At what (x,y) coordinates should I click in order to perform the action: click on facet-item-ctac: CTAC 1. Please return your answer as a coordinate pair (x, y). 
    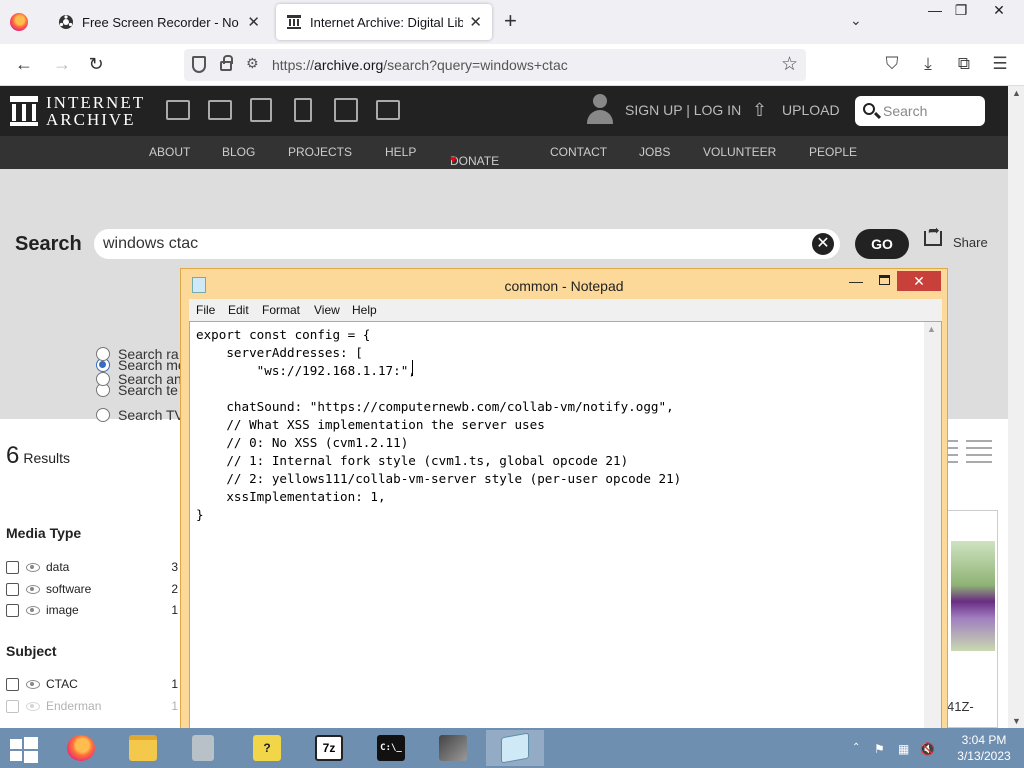
    Looking at the image, I should click on (92, 684).